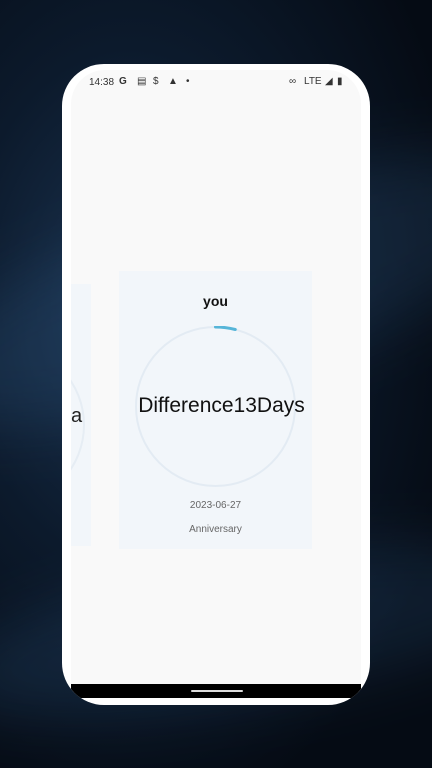  What do you see at coordinates (102, 82) in the screenshot?
I see `status-time: 14:38` at bounding box center [102, 82].